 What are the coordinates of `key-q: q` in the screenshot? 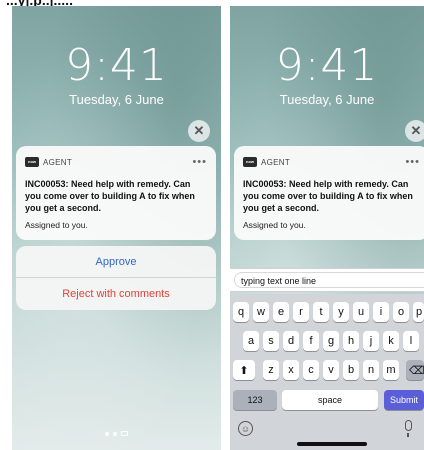 It's located at (241, 312).